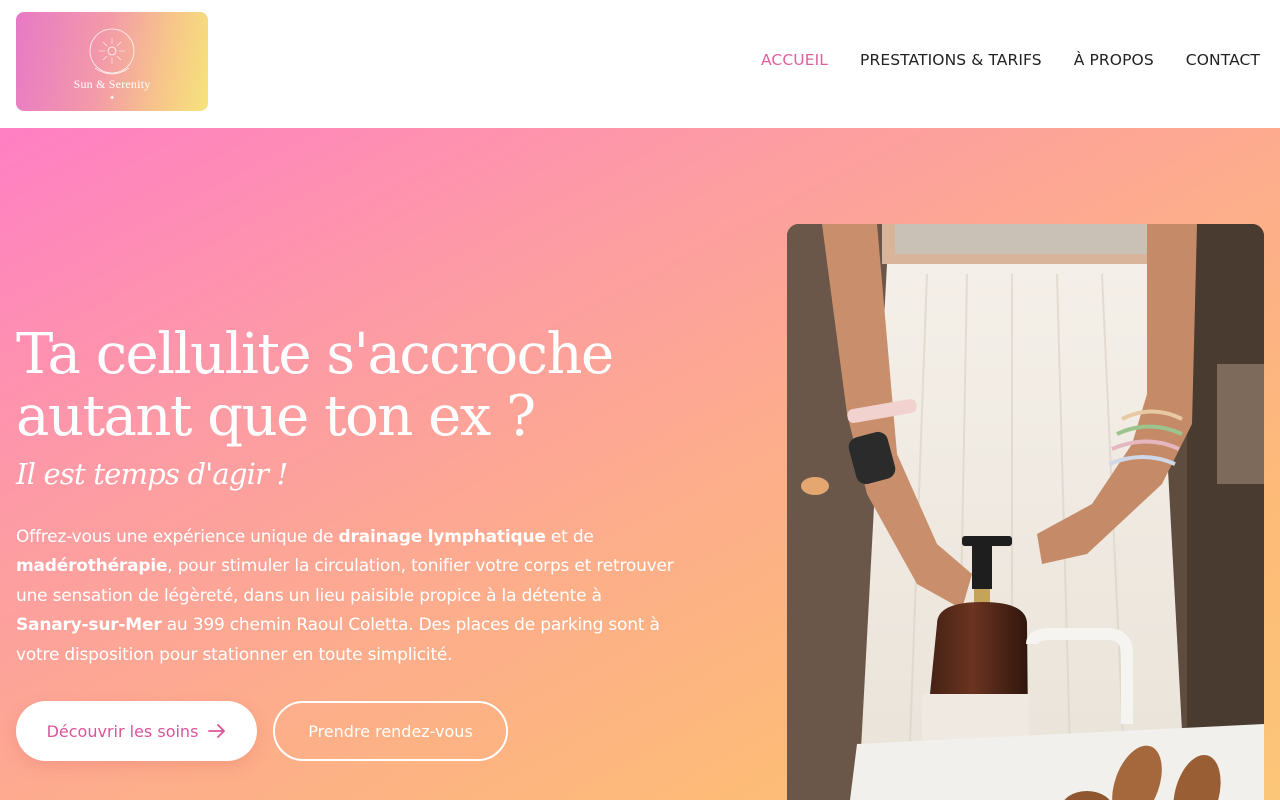 This screenshot has height=800, width=1280. I want to click on nav-item-accueil: ACCUEIL, so click(794, 60).